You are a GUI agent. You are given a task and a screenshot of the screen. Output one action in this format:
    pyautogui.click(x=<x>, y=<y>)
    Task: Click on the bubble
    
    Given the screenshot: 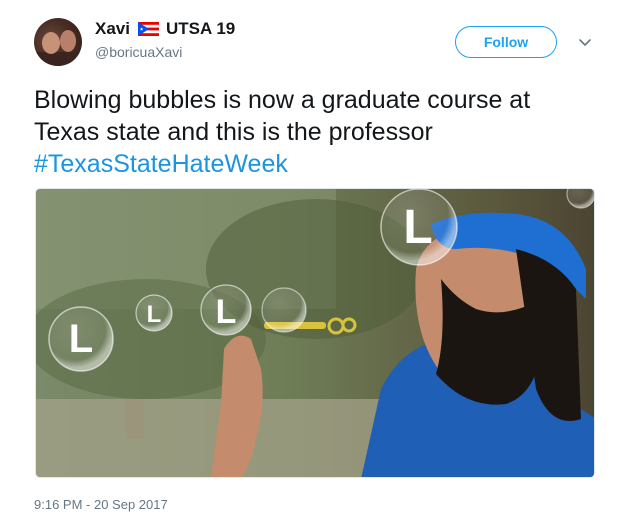 What is the action you would take?
    pyautogui.click(x=284, y=310)
    